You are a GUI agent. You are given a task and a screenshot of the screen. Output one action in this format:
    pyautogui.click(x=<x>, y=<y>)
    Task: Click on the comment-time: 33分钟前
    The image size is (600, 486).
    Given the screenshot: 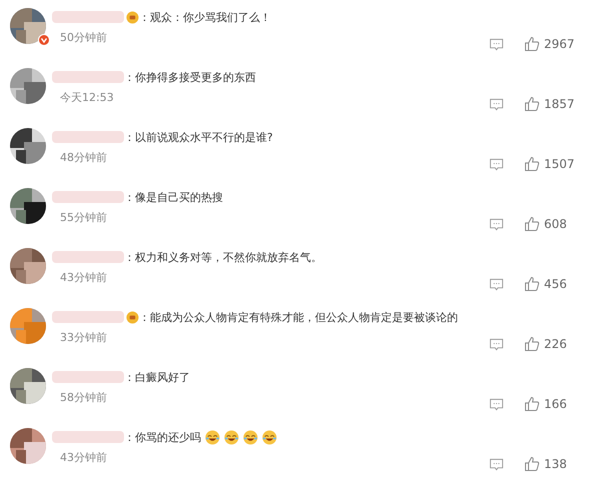 What is the action you would take?
    pyautogui.click(x=84, y=337)
    